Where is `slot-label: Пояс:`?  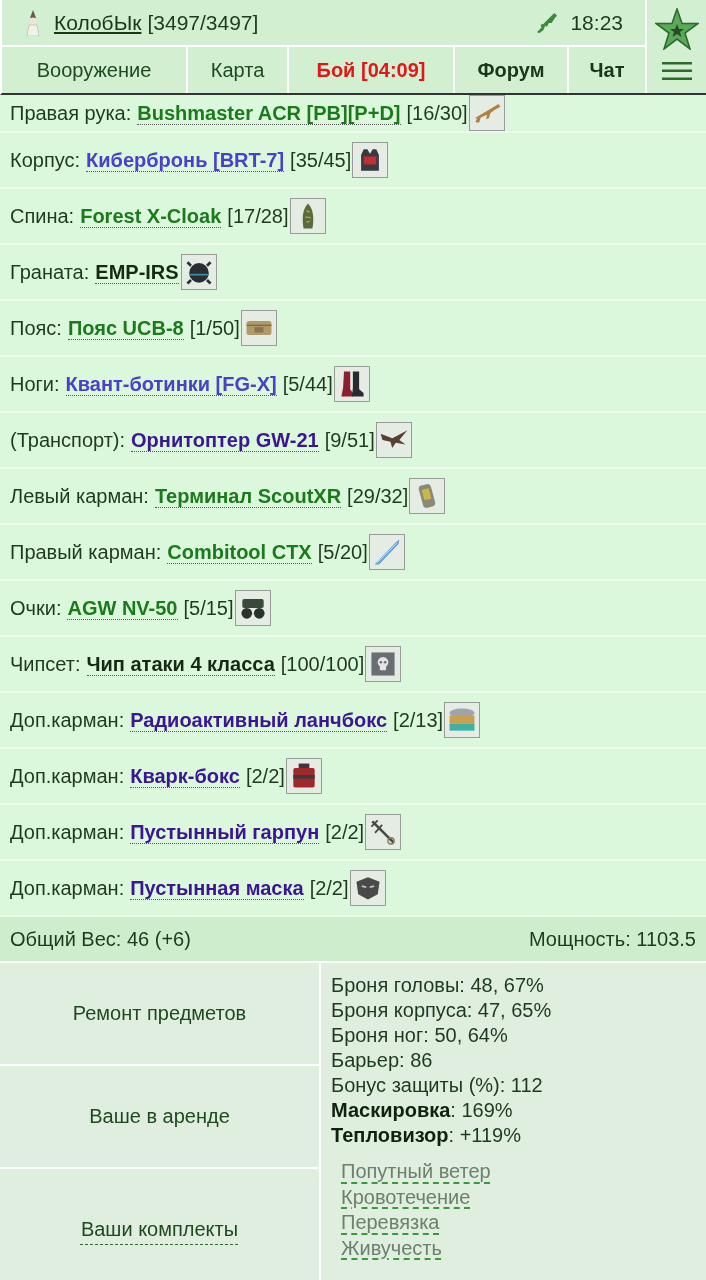
slot-label: Пояс: is located at coordinates (36, 328).